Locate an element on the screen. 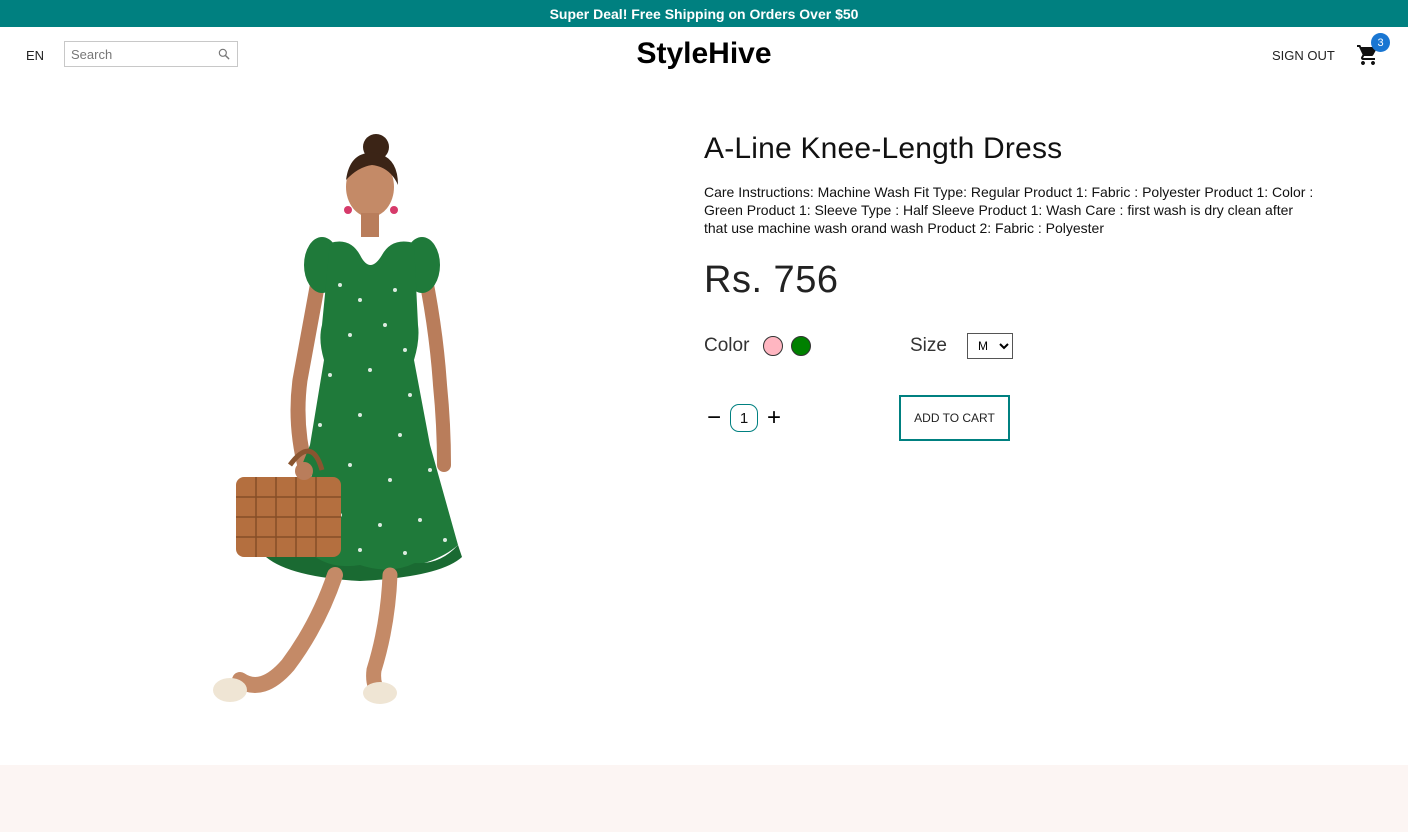 The height and width of the screenshot is (832, 1408). quantity-value: 1 is located at coordinates (744, 418).